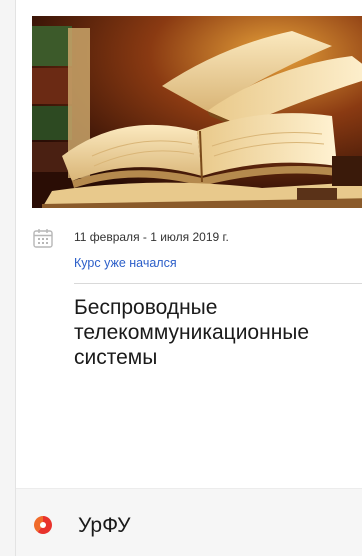  Describe the element at coordinates (125, 263) in the screenshot. I see `course-status-link: Курс уже начался` at that location.